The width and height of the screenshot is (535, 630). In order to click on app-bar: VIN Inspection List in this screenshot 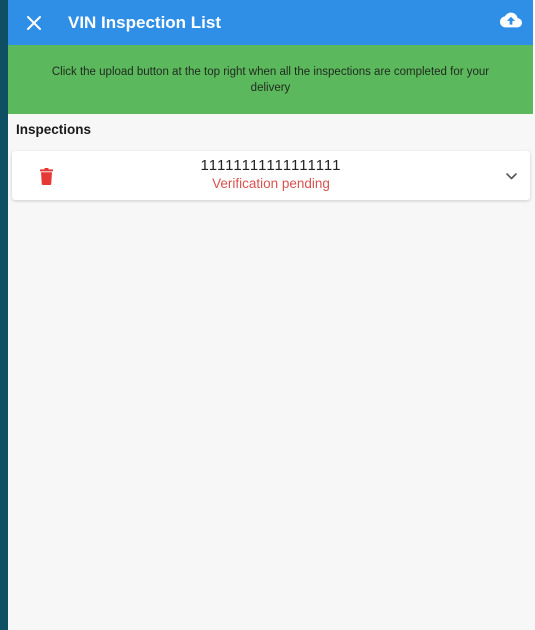, I will do `click(270, 22)`.